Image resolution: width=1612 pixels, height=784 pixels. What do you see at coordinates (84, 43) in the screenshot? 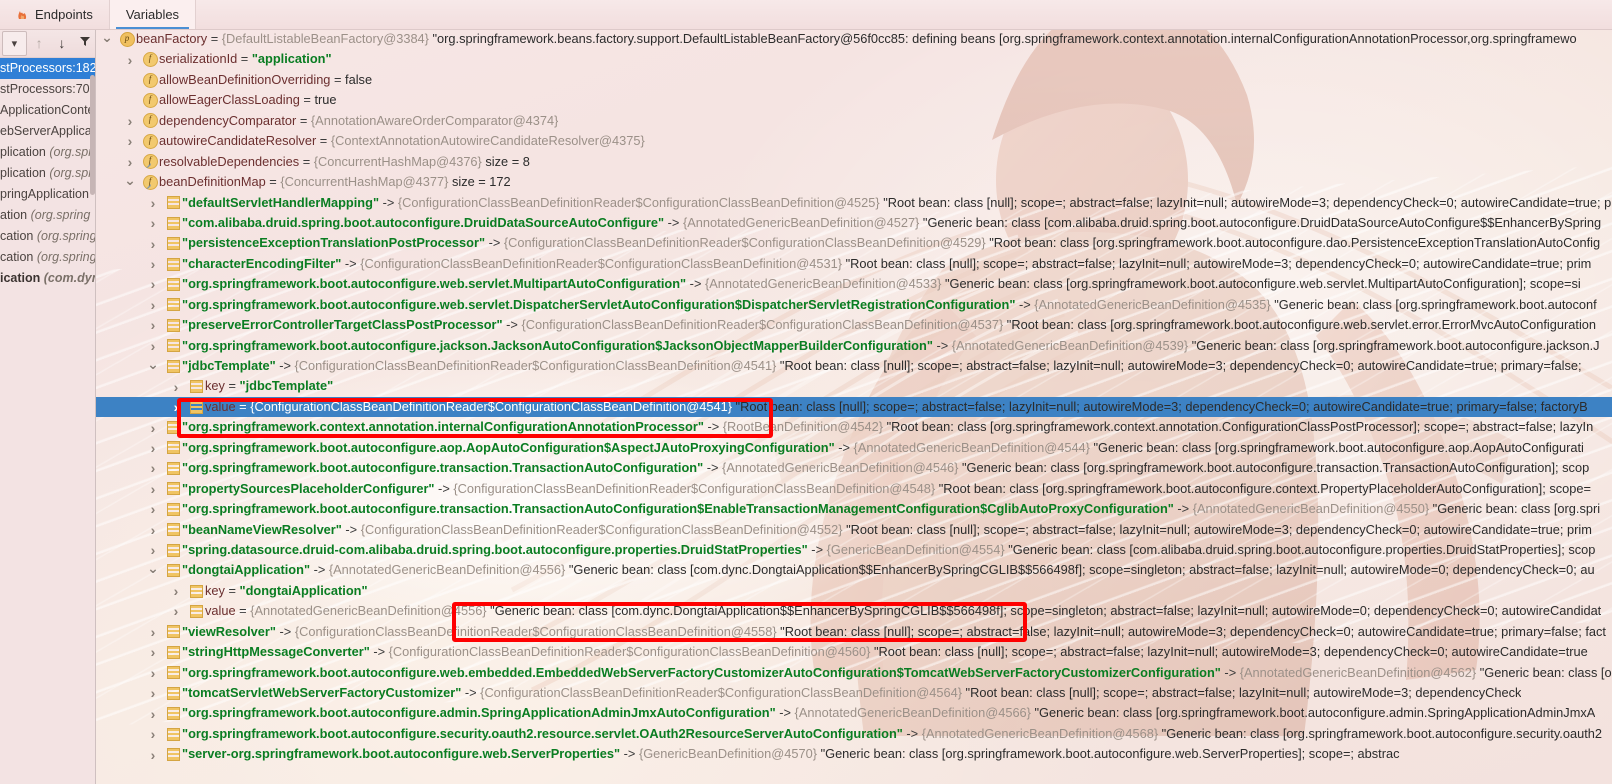
I see `frames-filter-button` at bounding box center [84, 43].